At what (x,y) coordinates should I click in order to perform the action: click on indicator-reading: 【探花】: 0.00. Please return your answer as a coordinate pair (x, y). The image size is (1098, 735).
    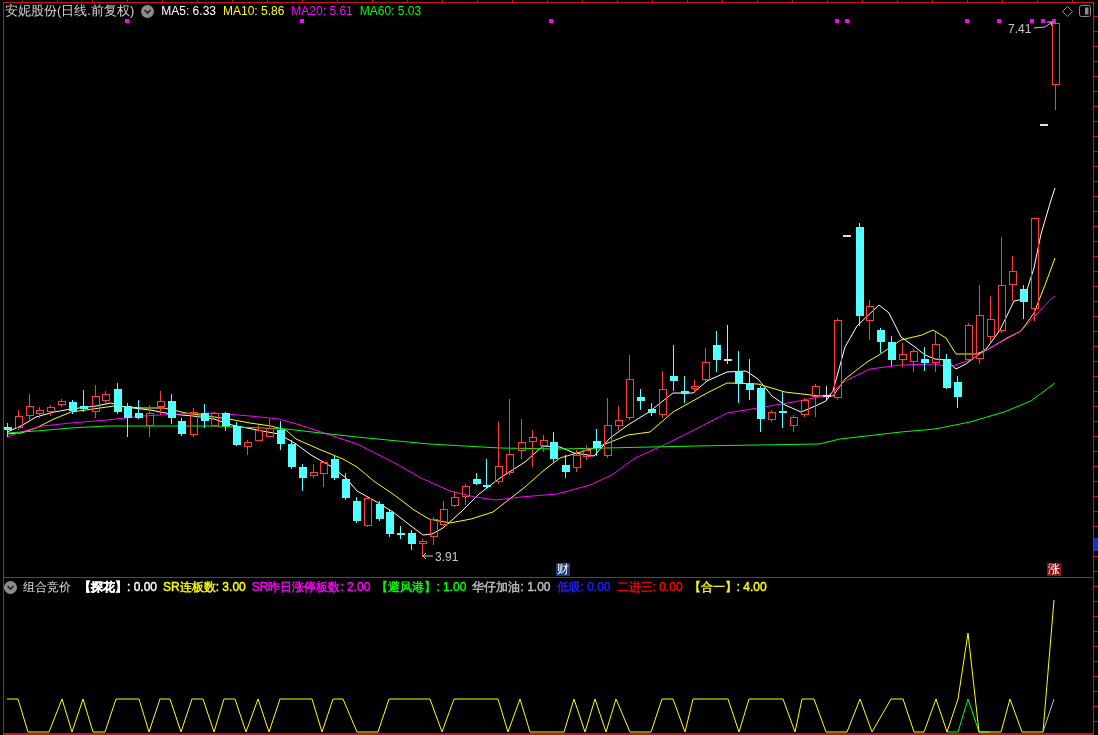
    Looking at the image, I should click on (118, 587).